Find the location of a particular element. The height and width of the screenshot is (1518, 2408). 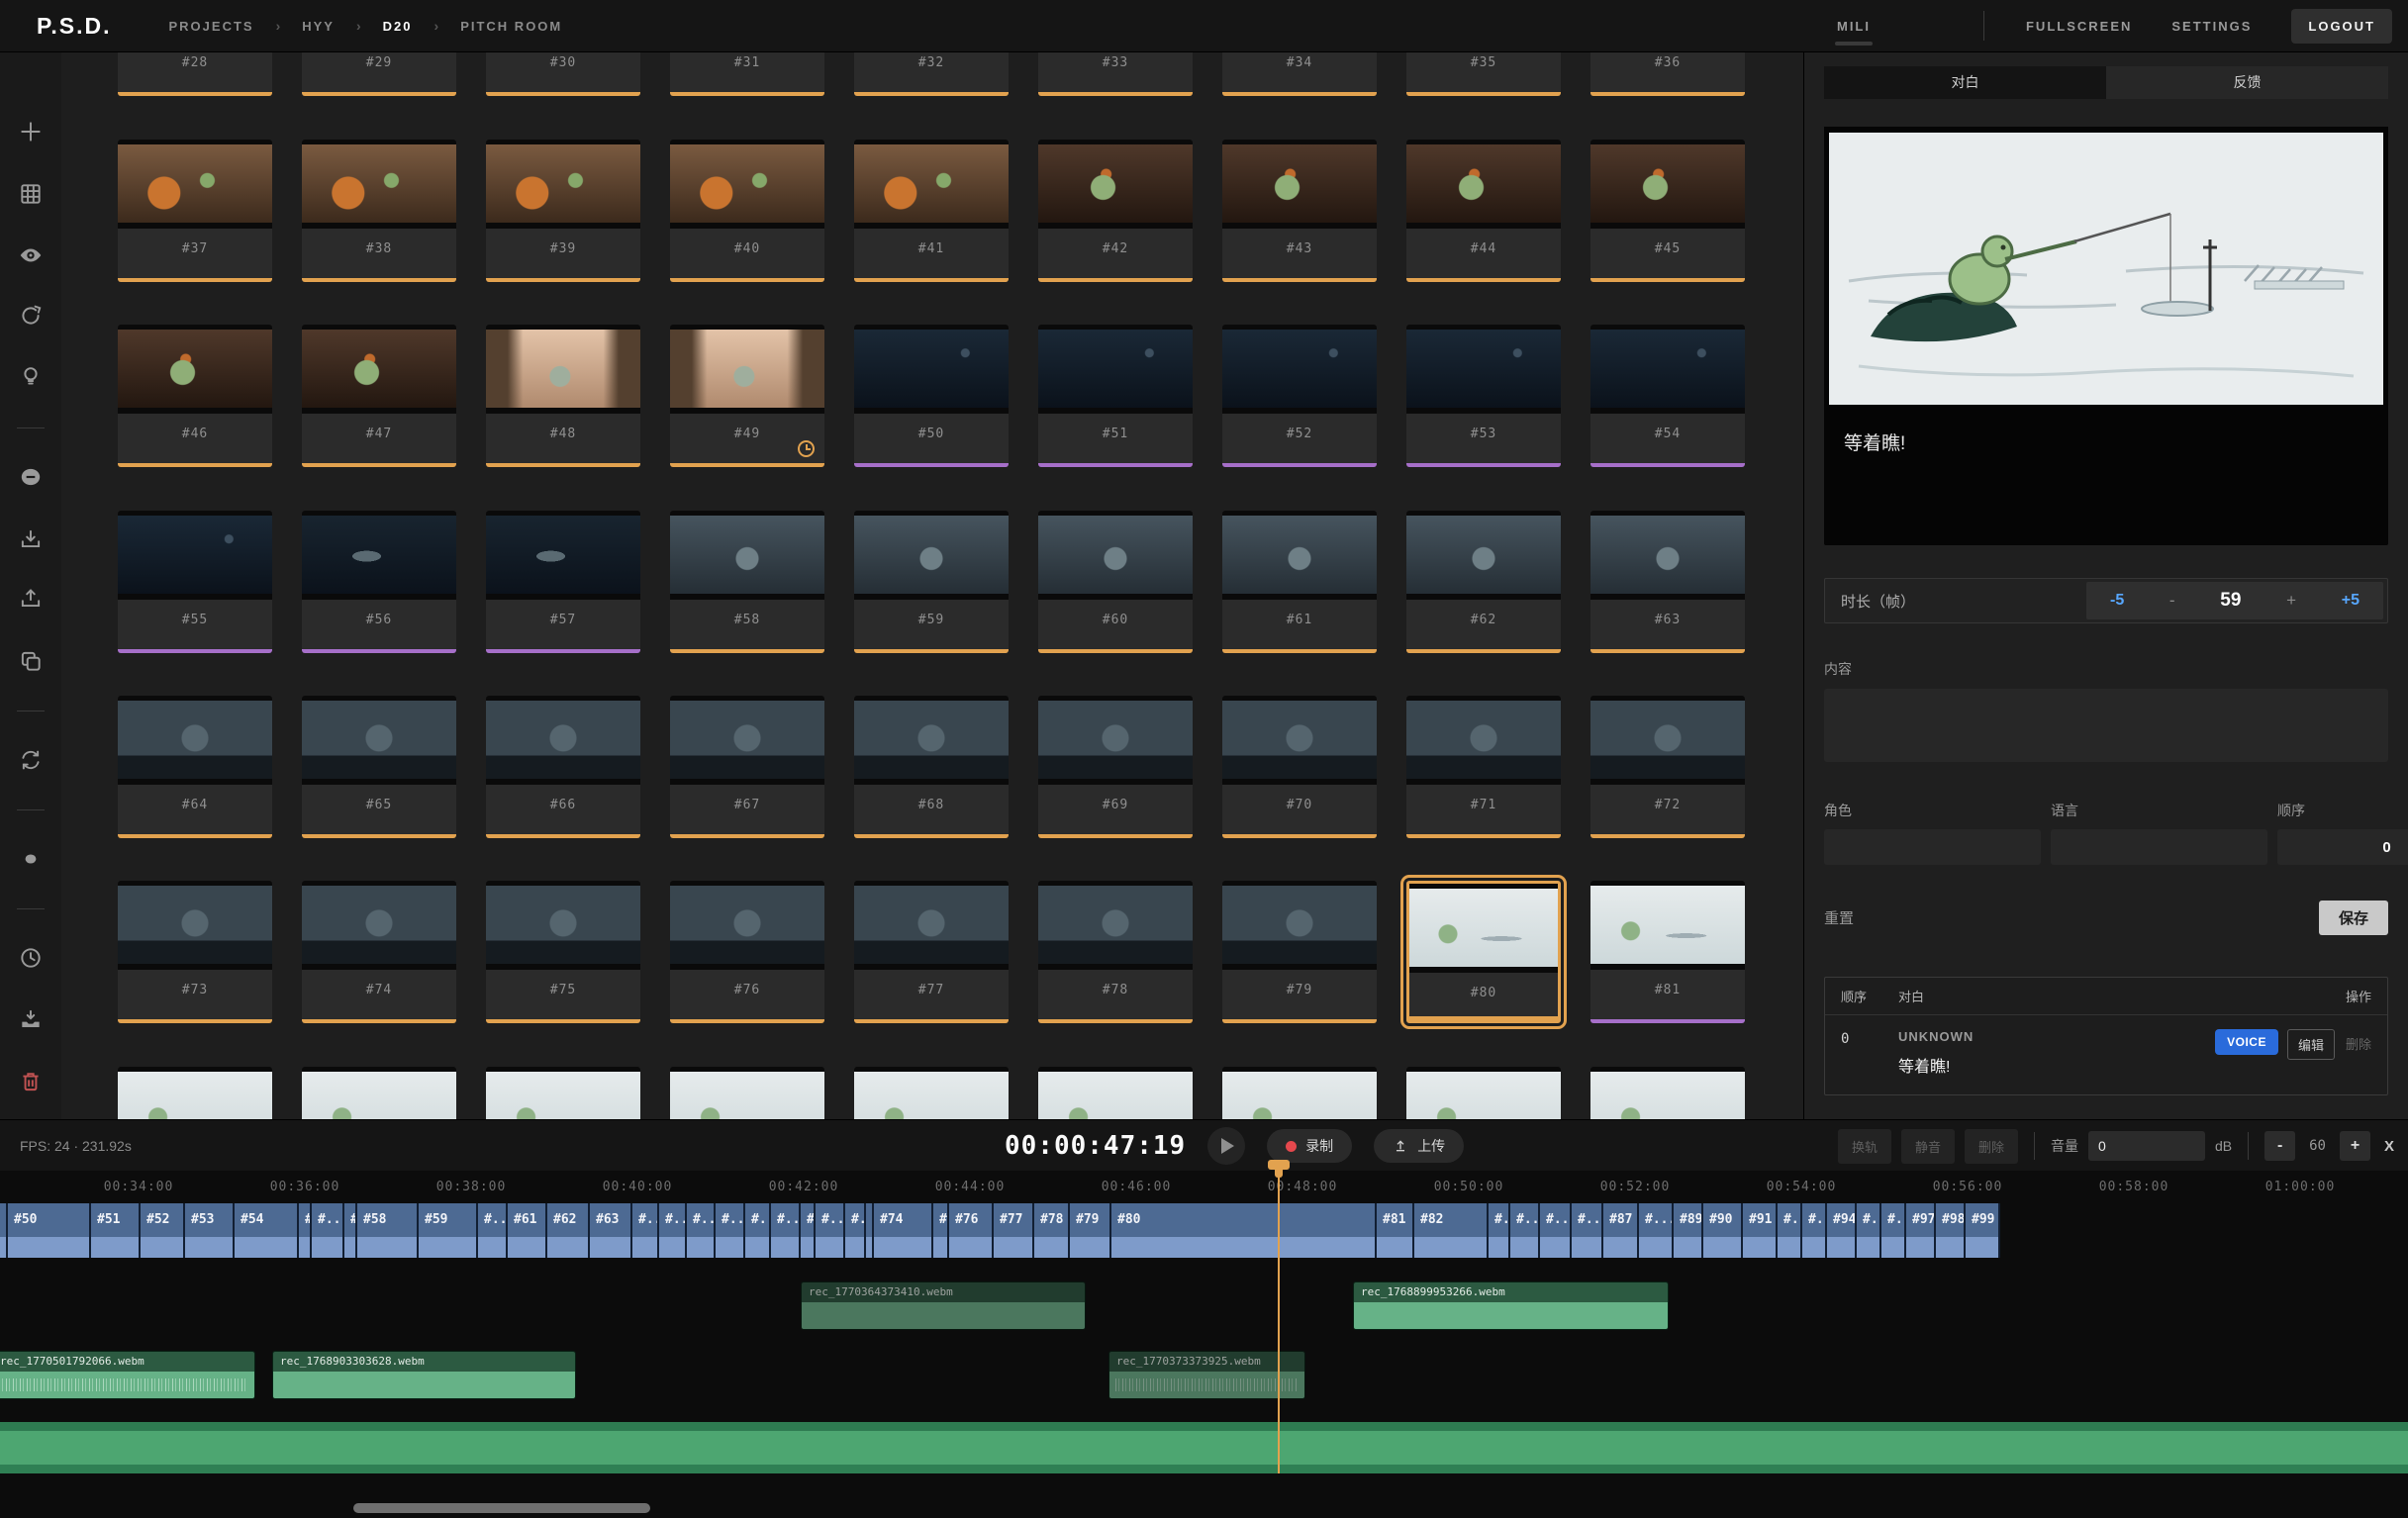

storyboard-card: #51 is located at coordinates (1115, 396).